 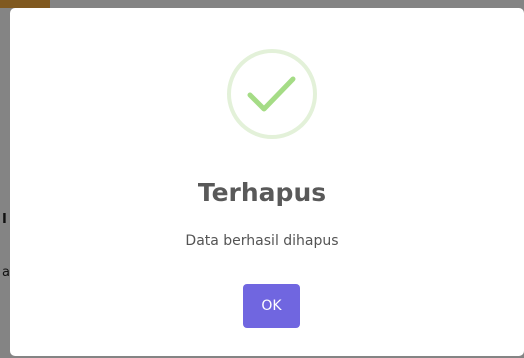 I want to click on alert-title: Terhapus, so click(x=262, y=192).